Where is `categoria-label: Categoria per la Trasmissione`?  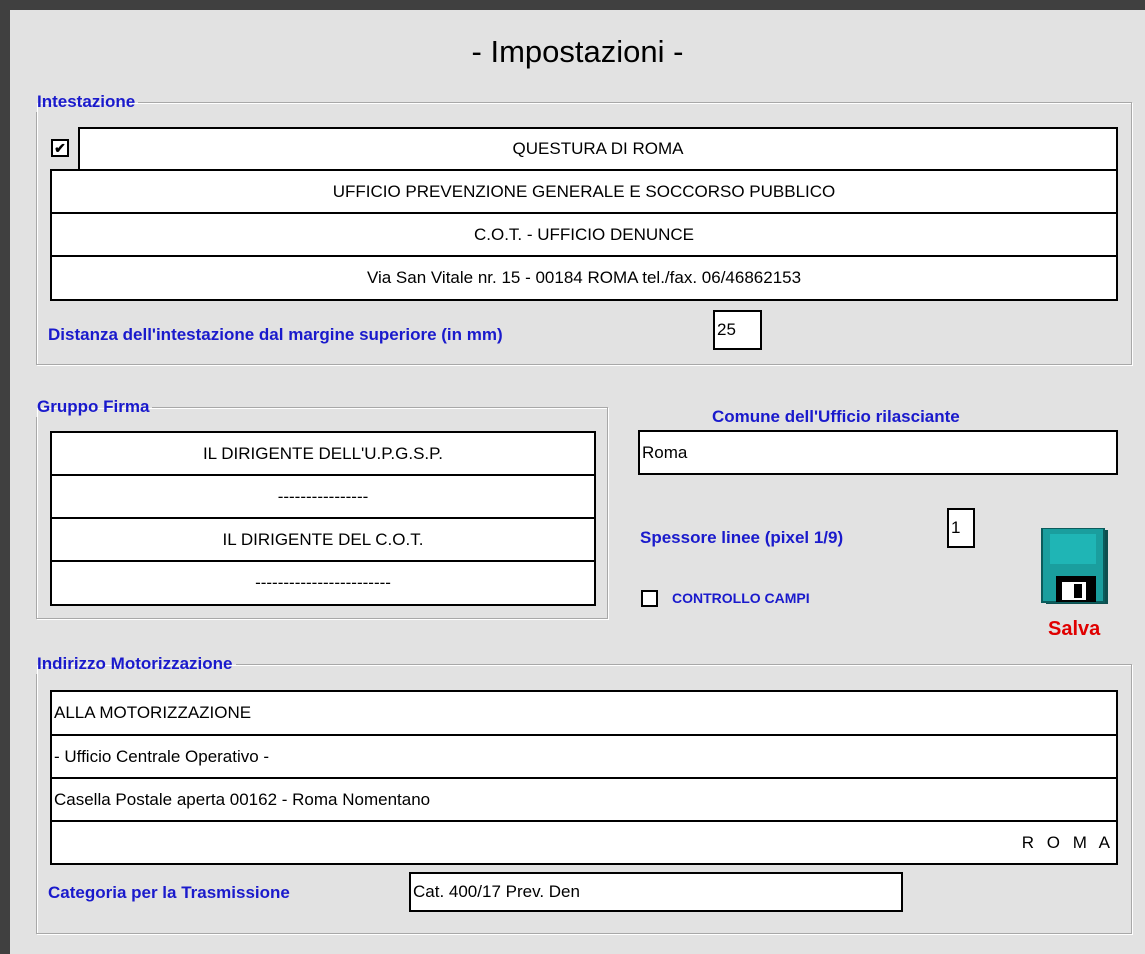
categoria-label: Categoria per la Trasmissione is located at coordinates (169, 892).